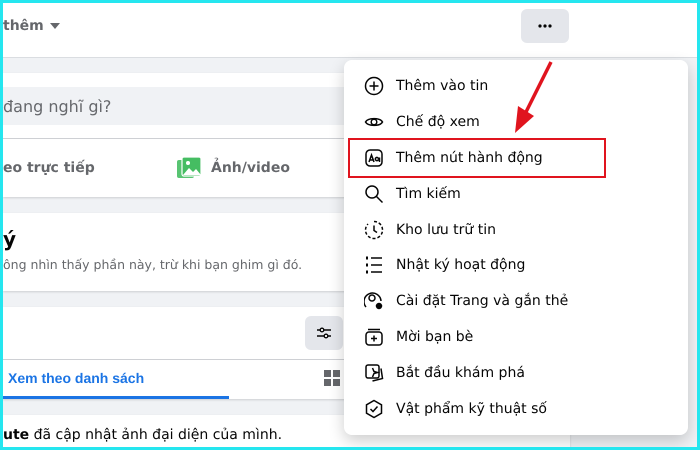 This screenshot has width=700, height=450. What do you see at coordinates (374, 373) in the screenshot?
I see `sparkle-card-icon` at bounding box center [374, 373].